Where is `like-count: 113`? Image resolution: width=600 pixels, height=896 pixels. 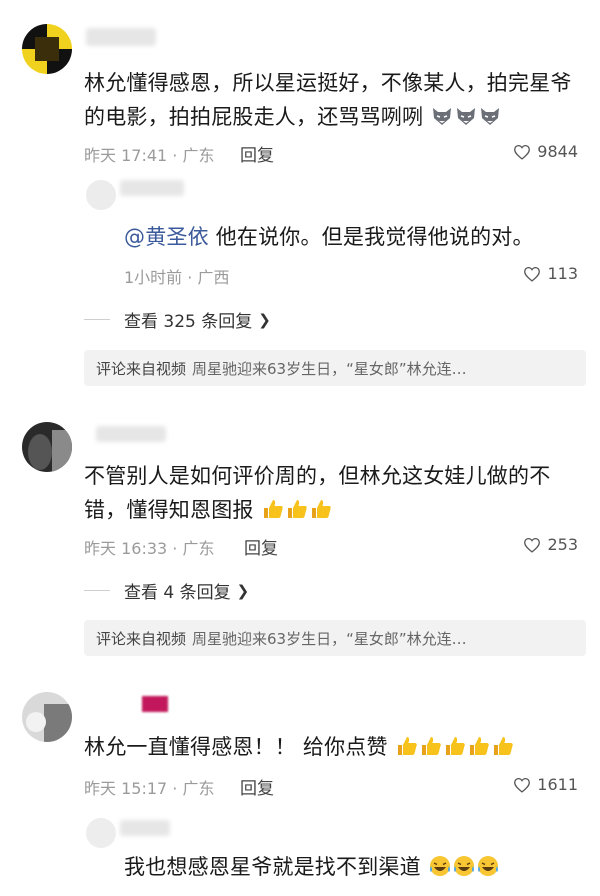
like-count: 113 is located at coordinates (562, 273).